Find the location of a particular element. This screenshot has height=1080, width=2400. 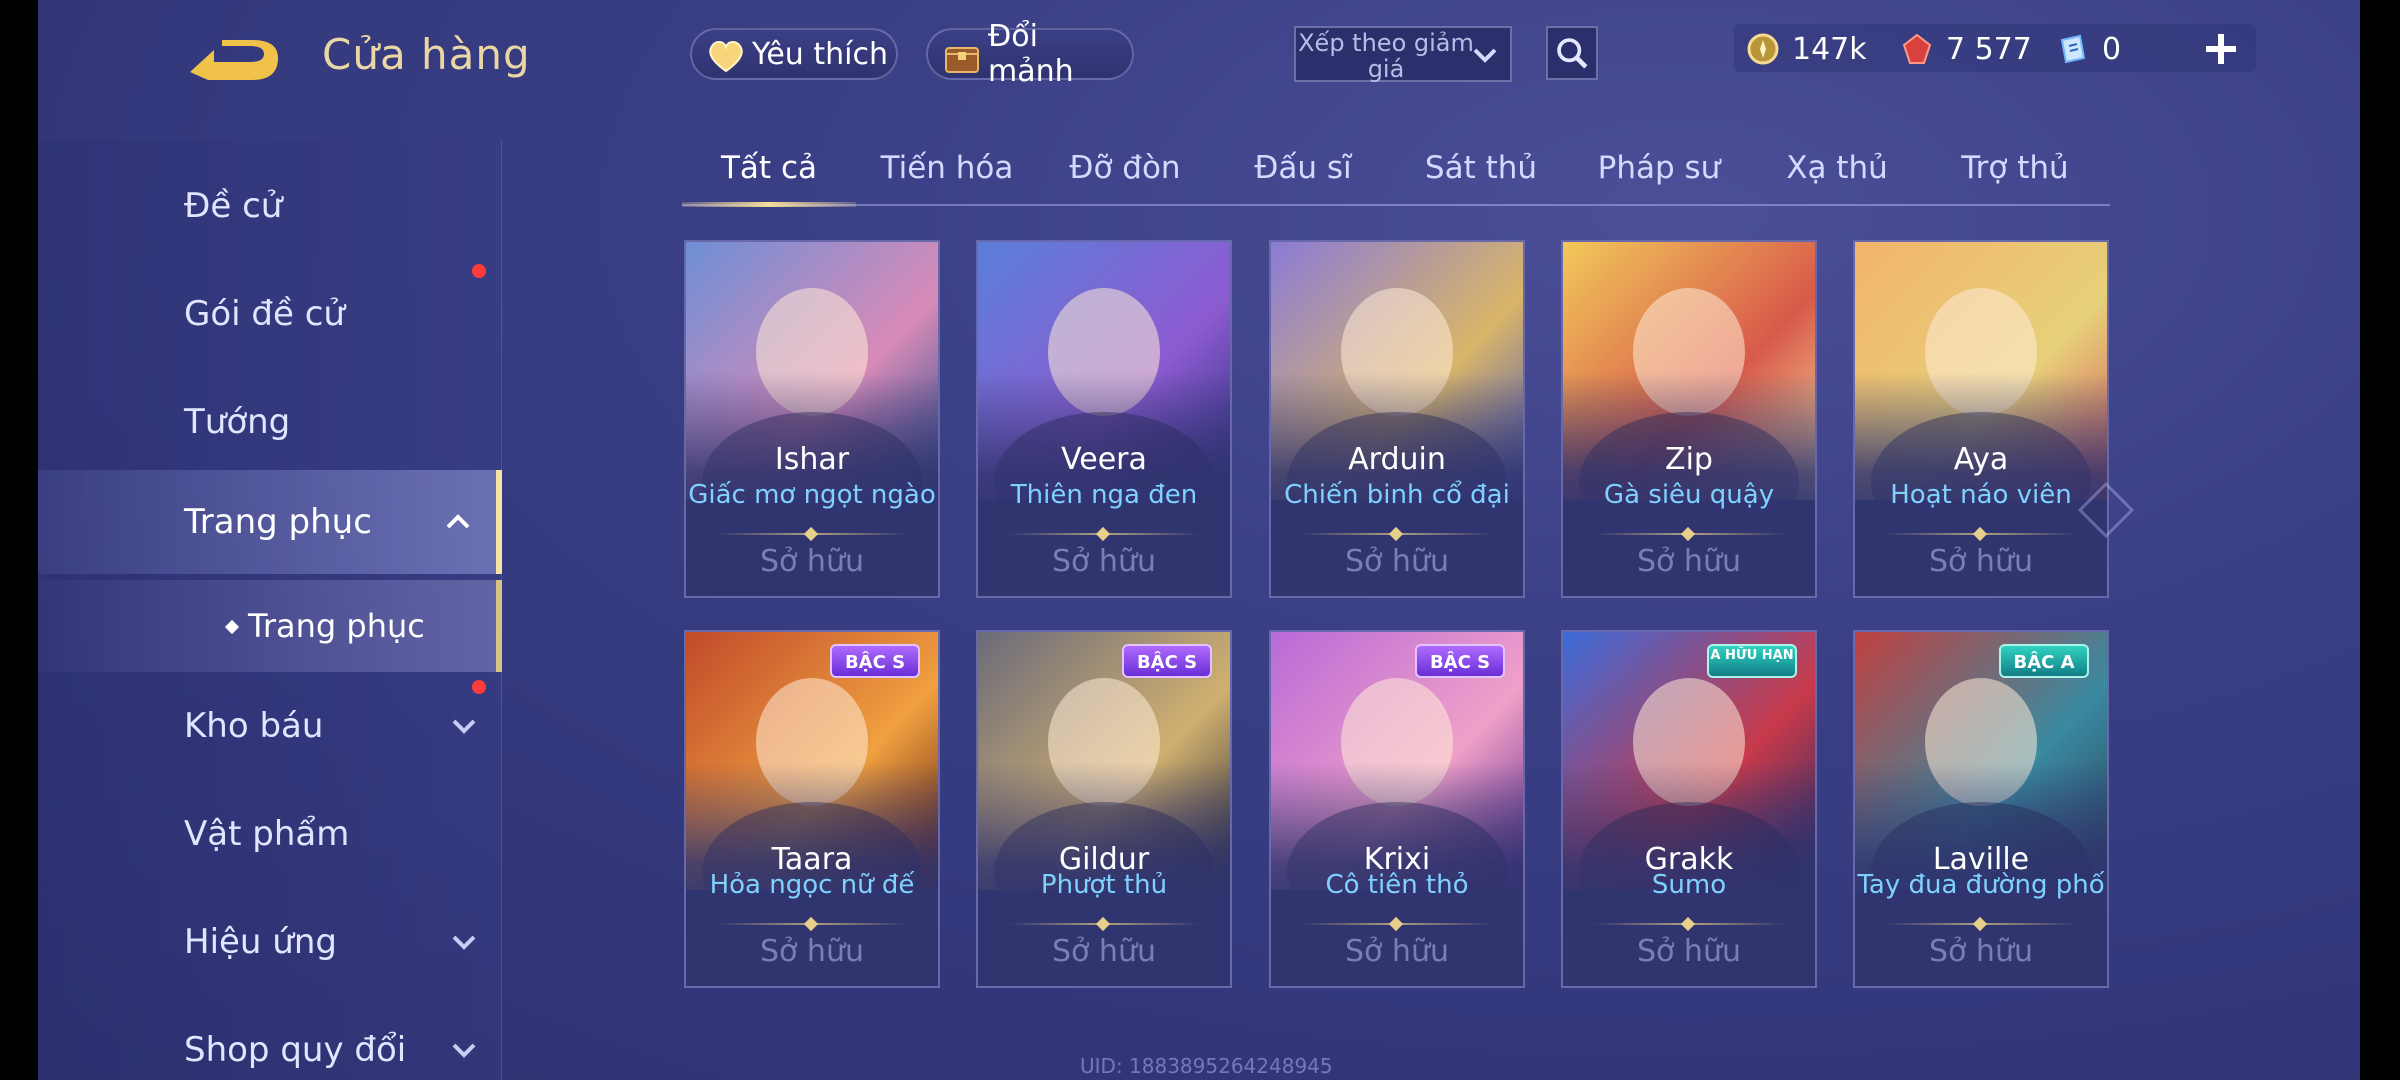

tab-fighter: Đấu sĩ is located at coordinates (1303, 168).